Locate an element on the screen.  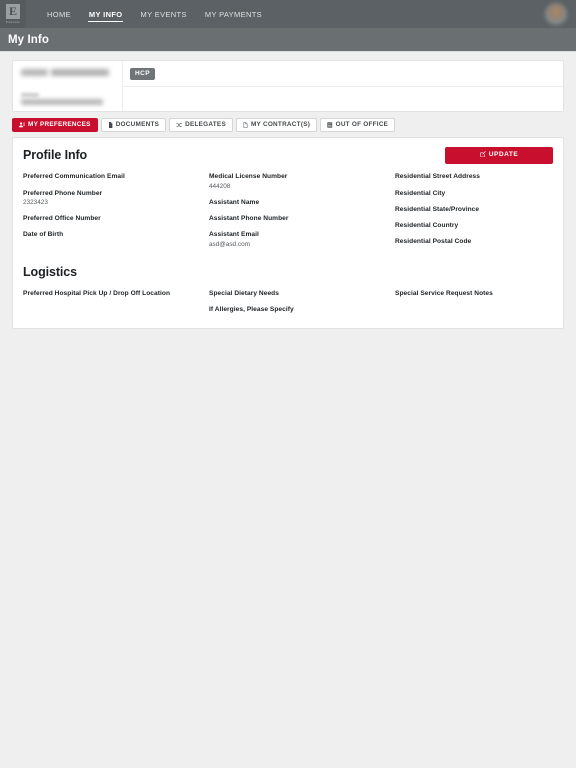
tab-my-contracts: MY CONTRACT(S) is located at coordinates (276, 125).